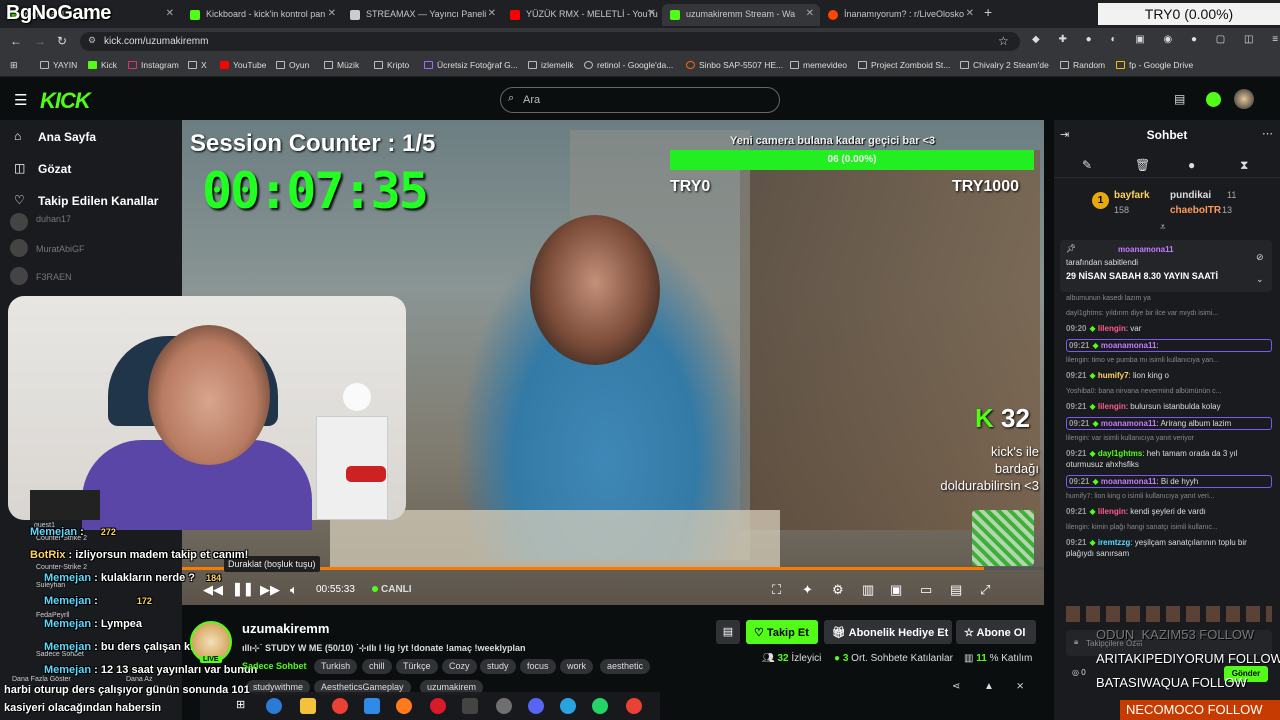 The image size is (1280, 720). I want to click on chat-message: 09:21 ◆ moanamona11:, so click(1169, 345).